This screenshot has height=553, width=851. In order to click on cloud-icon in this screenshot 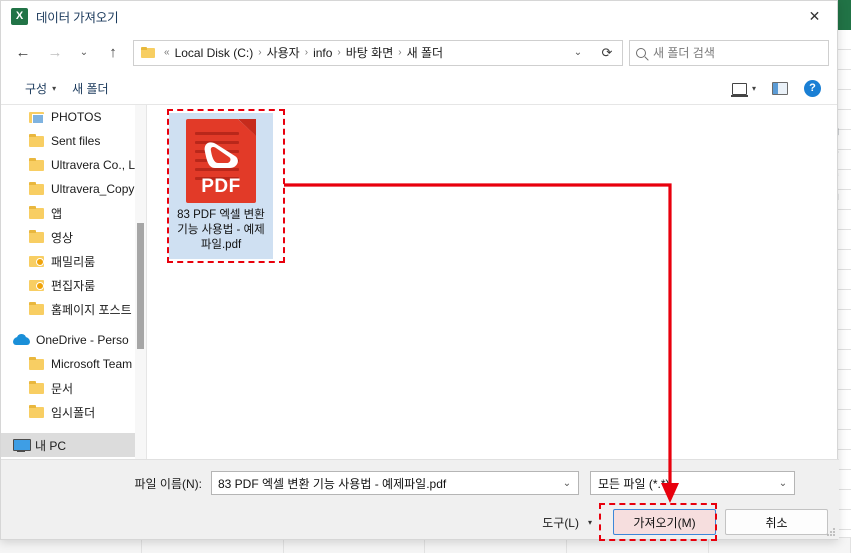, I will do `click(21, 340)`.